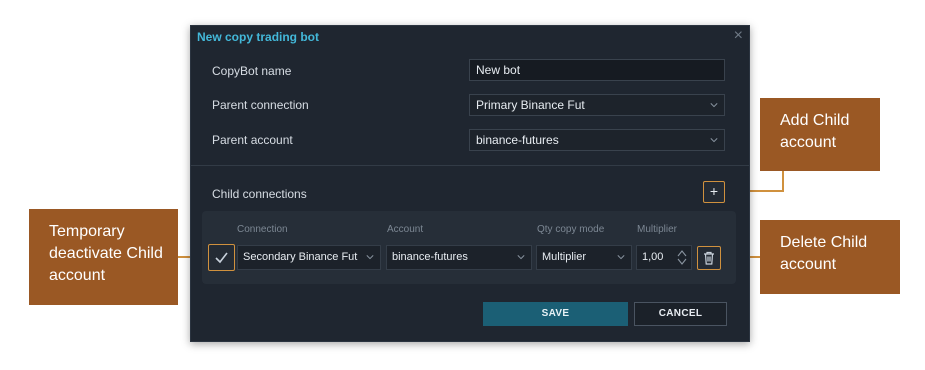 This screenshot has height=370, width=925. I want to click on parent-account-label: Parent account, so click(252, 140).